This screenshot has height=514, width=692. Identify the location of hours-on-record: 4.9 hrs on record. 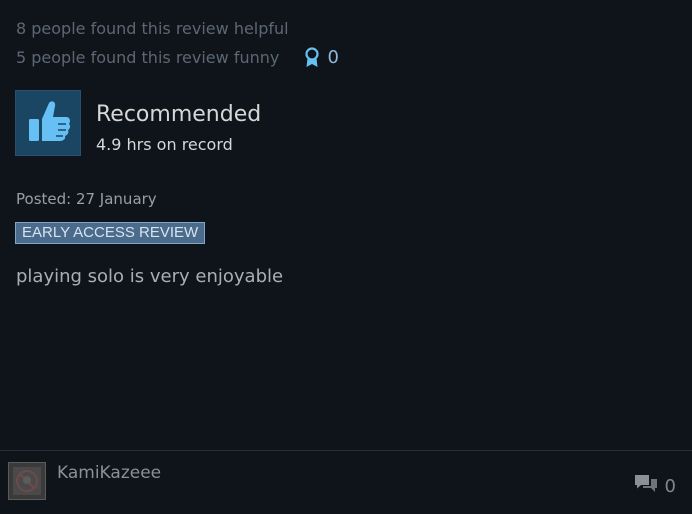
(164, 144).